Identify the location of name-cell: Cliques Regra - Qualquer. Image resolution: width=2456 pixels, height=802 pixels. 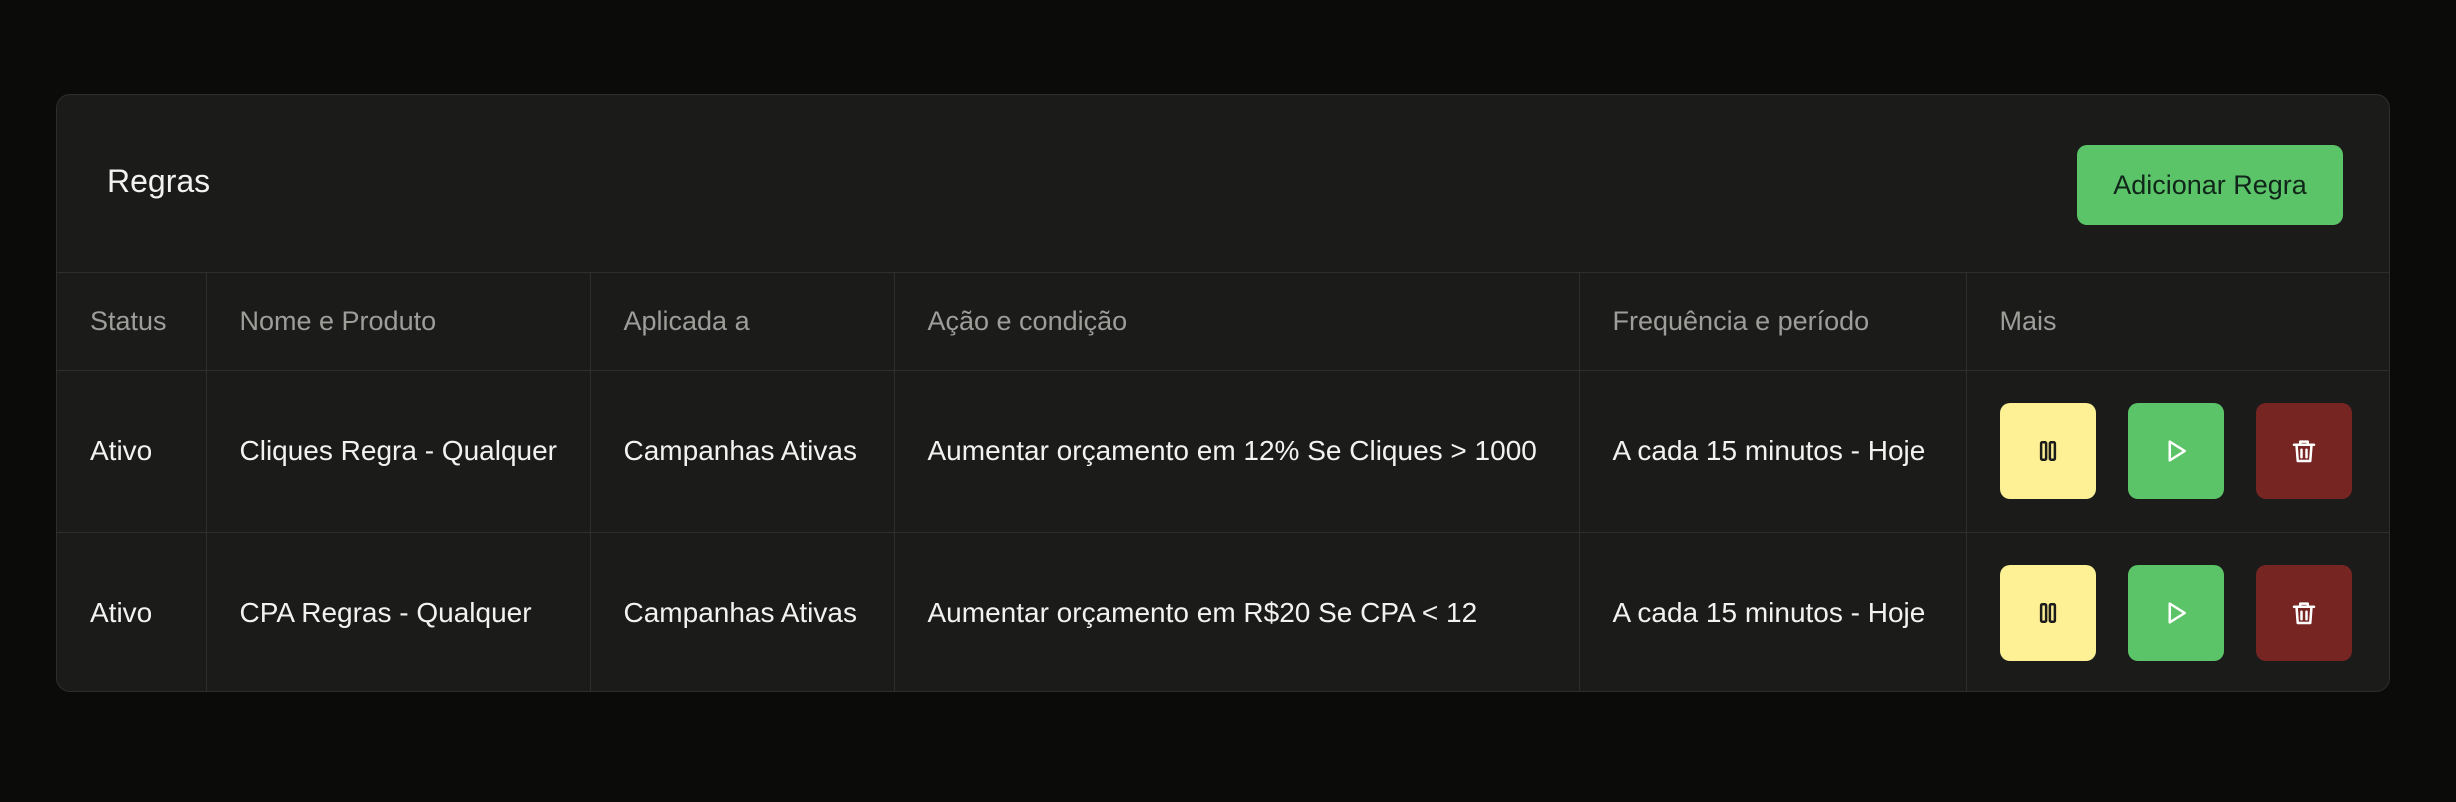
(398, 451).